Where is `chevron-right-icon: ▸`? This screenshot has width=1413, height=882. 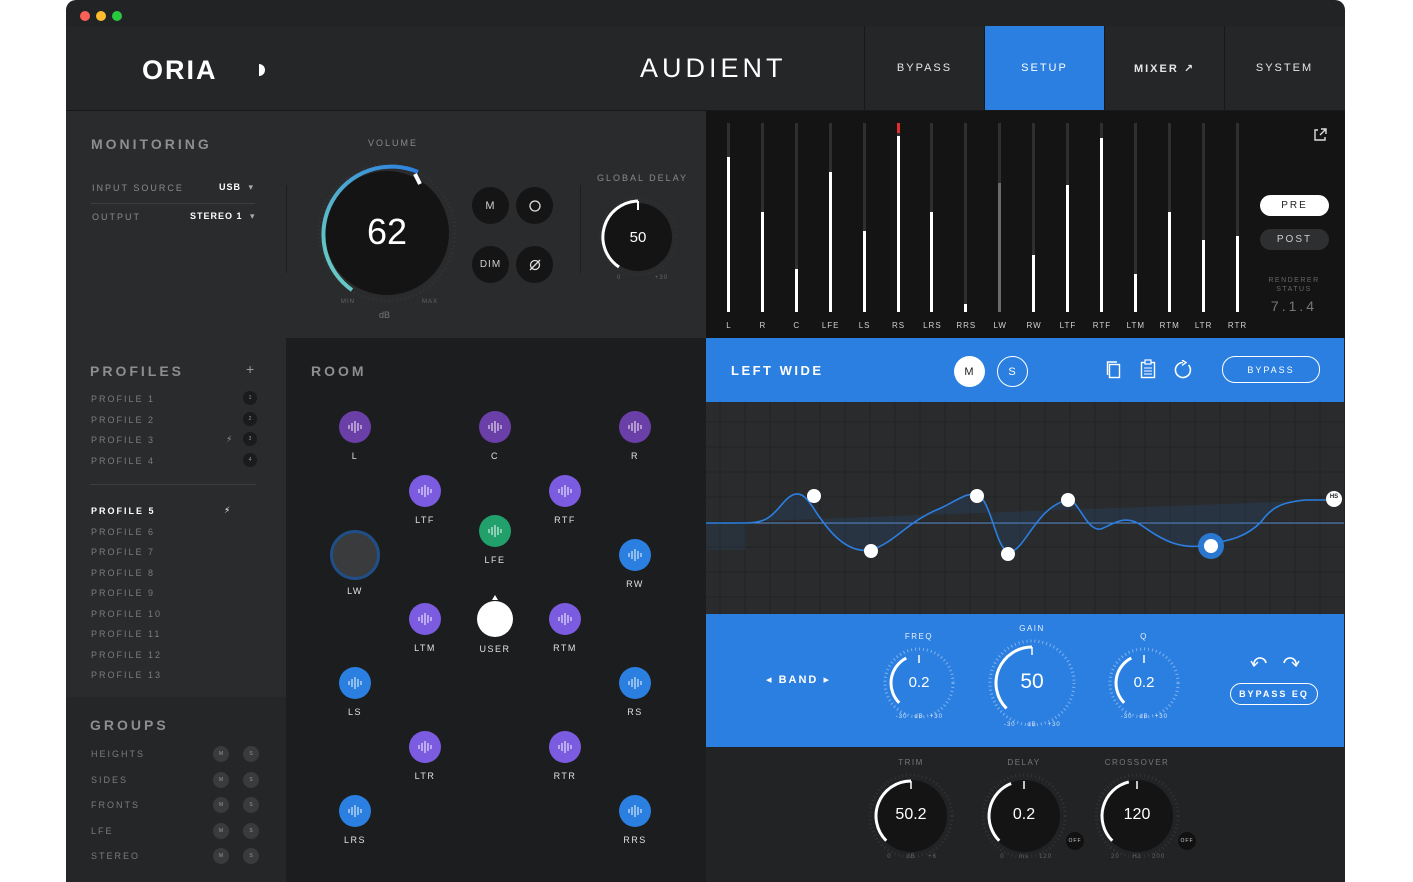
chevron-right-icon: ▸ is located at coordinates (827, 680).